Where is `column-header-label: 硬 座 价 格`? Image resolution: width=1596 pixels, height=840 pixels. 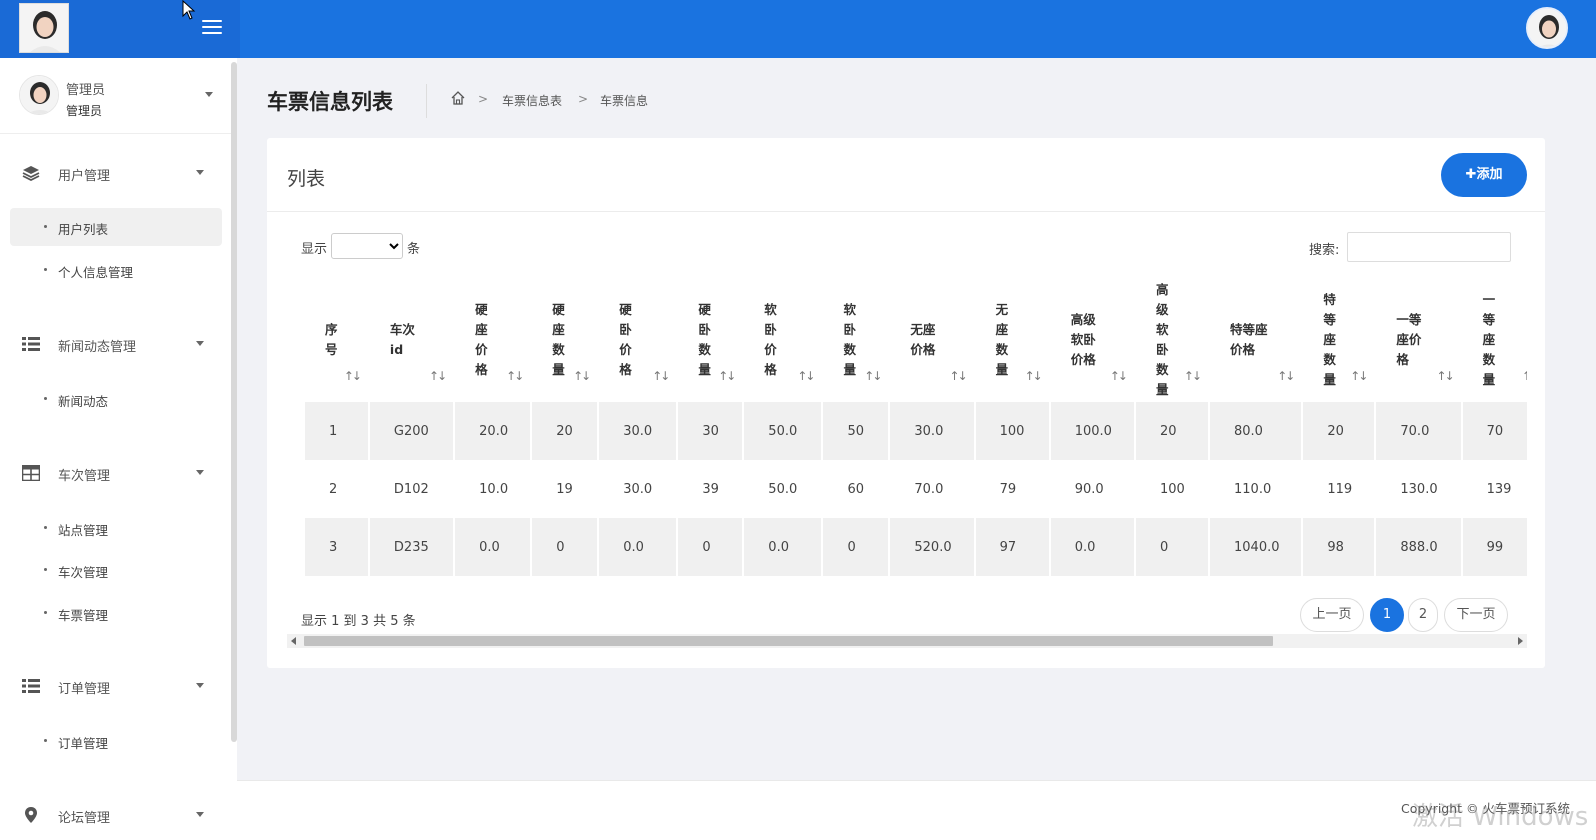
column-header-label: 硬 座 价 格 is located at coordinates (481, 339).